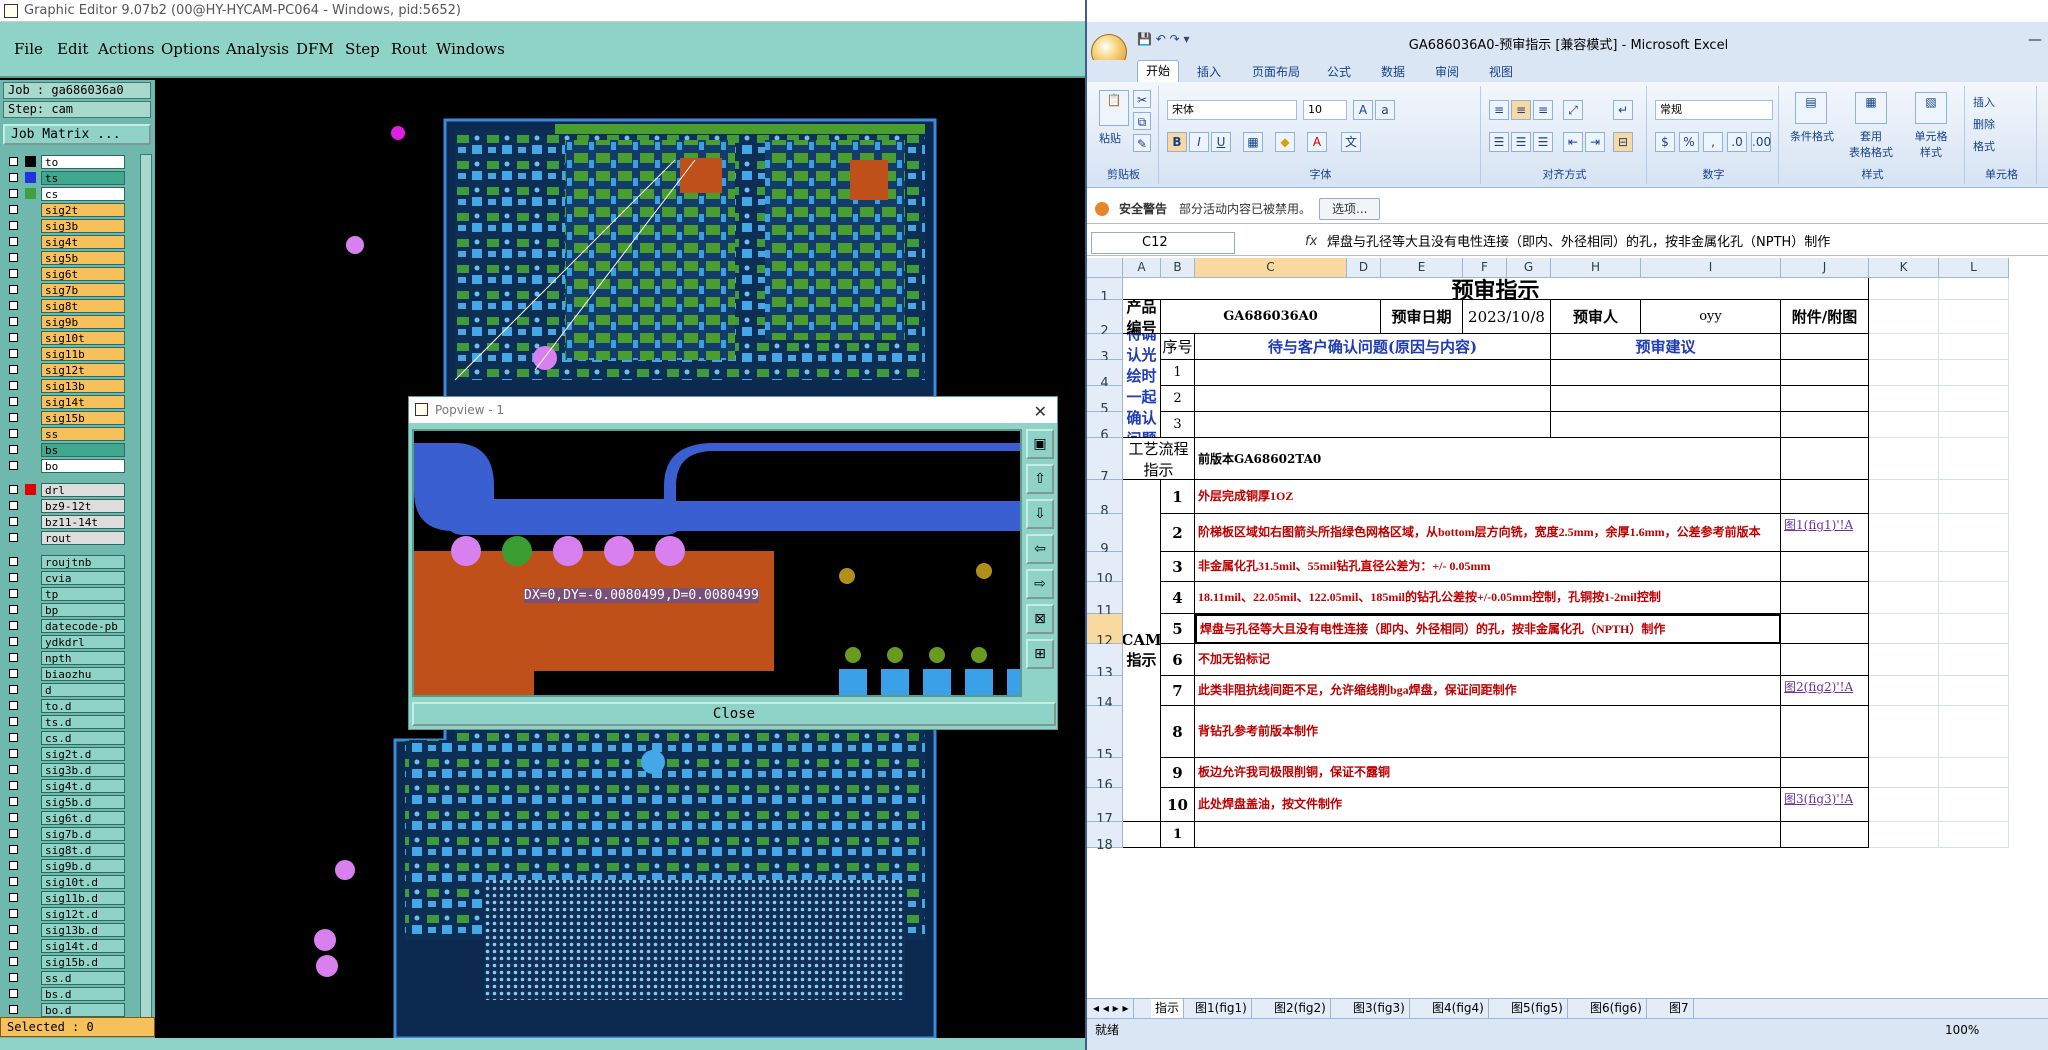 The width and height of the screenshot is (2048, 1050). I want to click on row-header: 7, so click(1105, 461).